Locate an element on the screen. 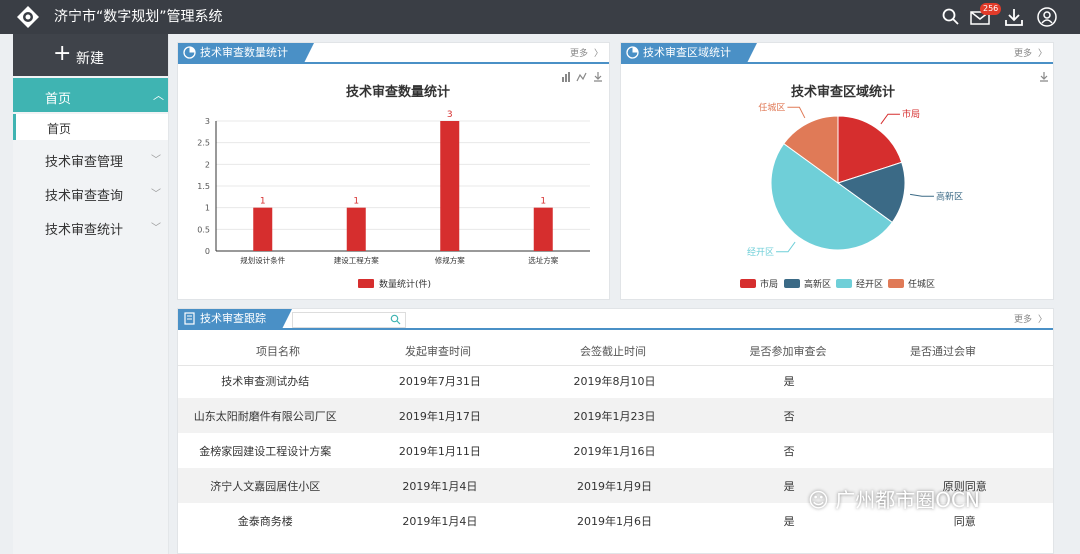 The width and height of the screenshot is (1080, 554). pie-label-line is located at coordinates (890, 119).